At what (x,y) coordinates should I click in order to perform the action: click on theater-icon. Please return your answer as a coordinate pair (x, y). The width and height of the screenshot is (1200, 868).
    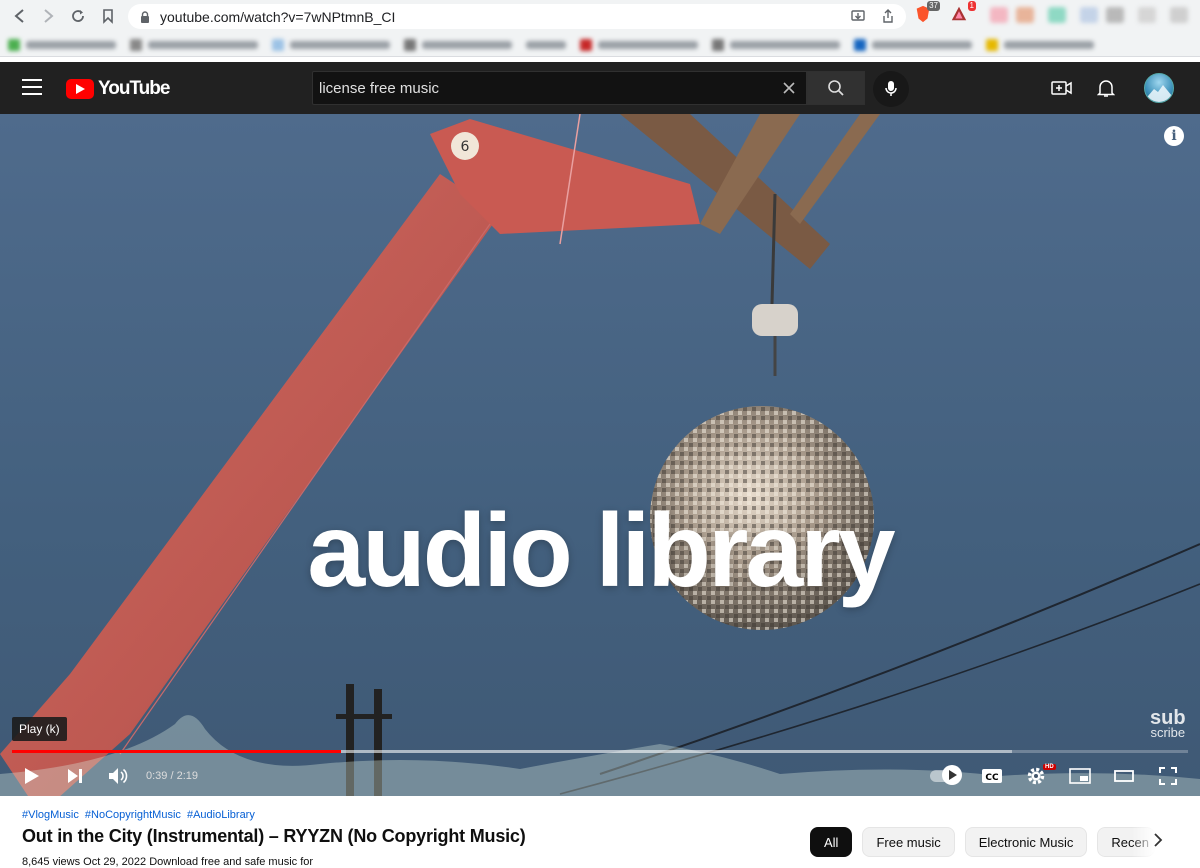
    Looking at the image, I should click on (1124, 776).